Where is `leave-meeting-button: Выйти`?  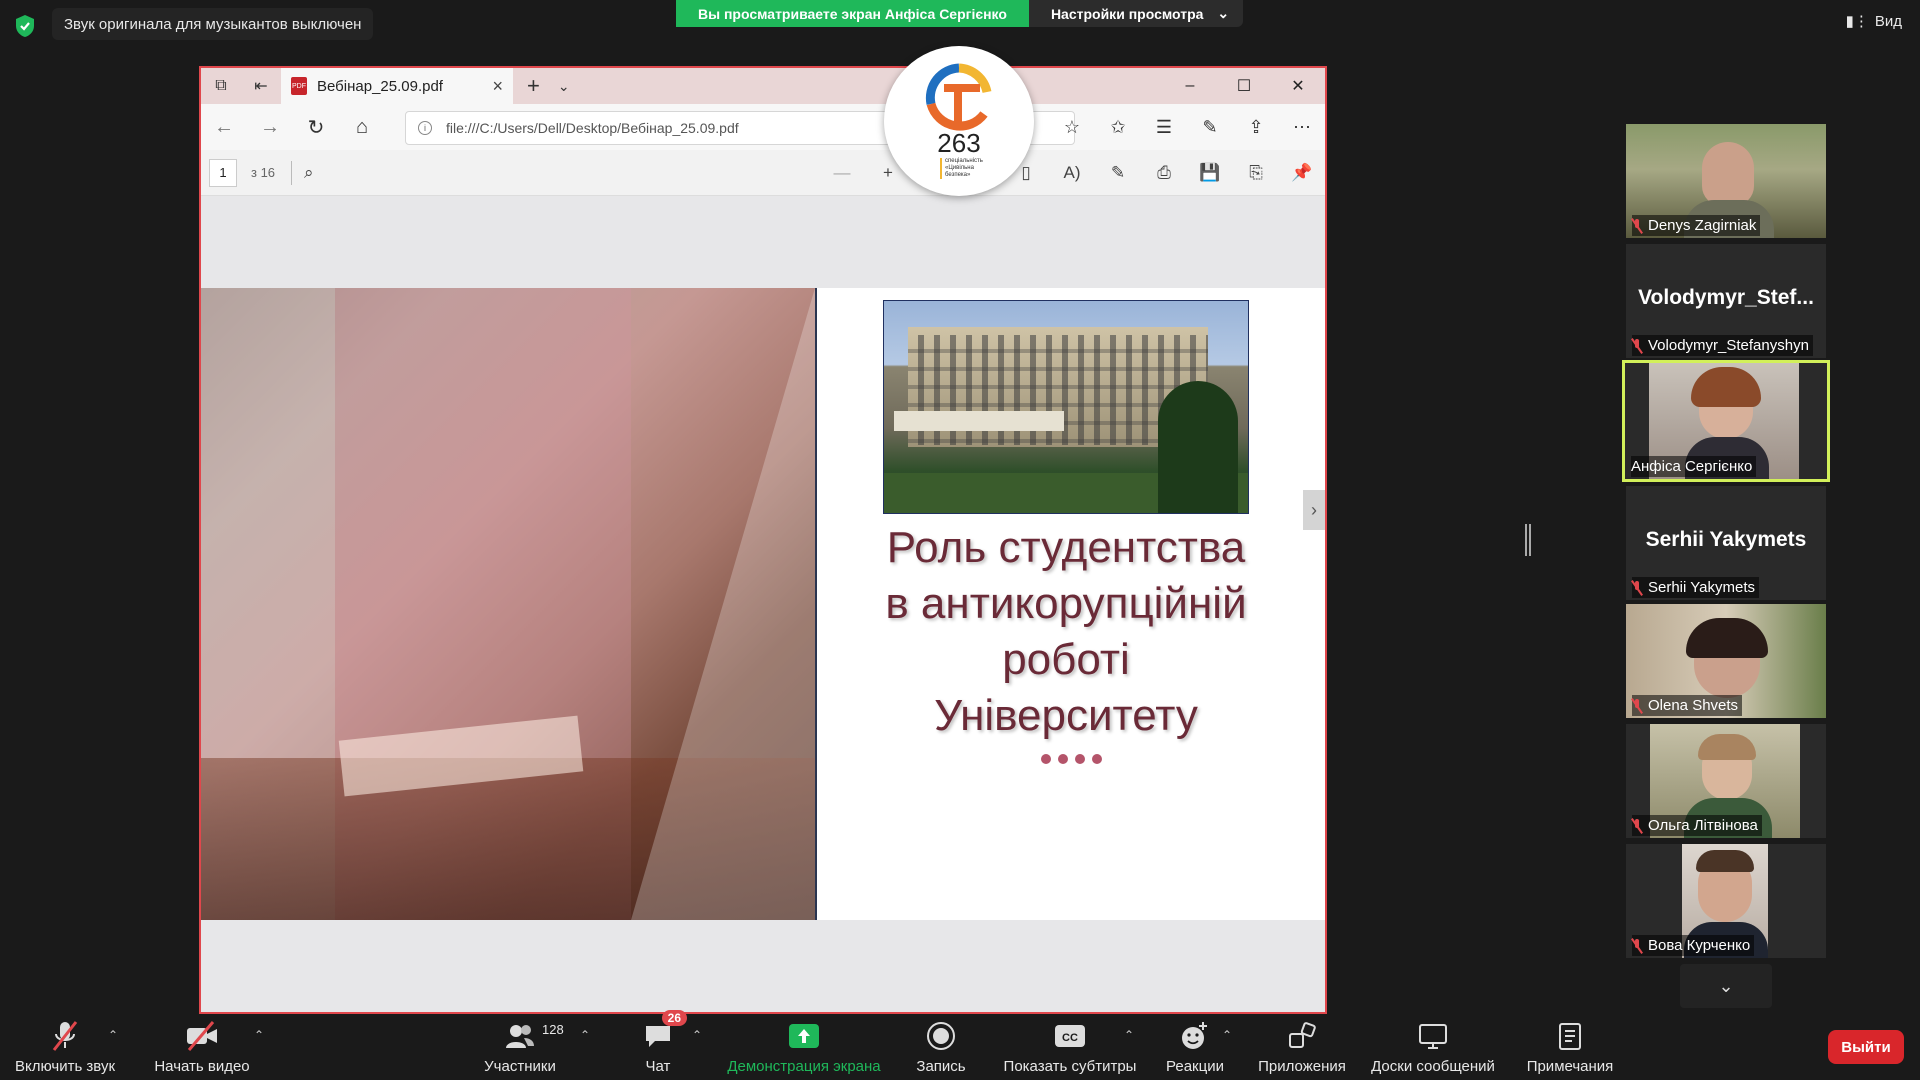 leave-meeting-button: Выйти is located at coordinates (1866, 1047).